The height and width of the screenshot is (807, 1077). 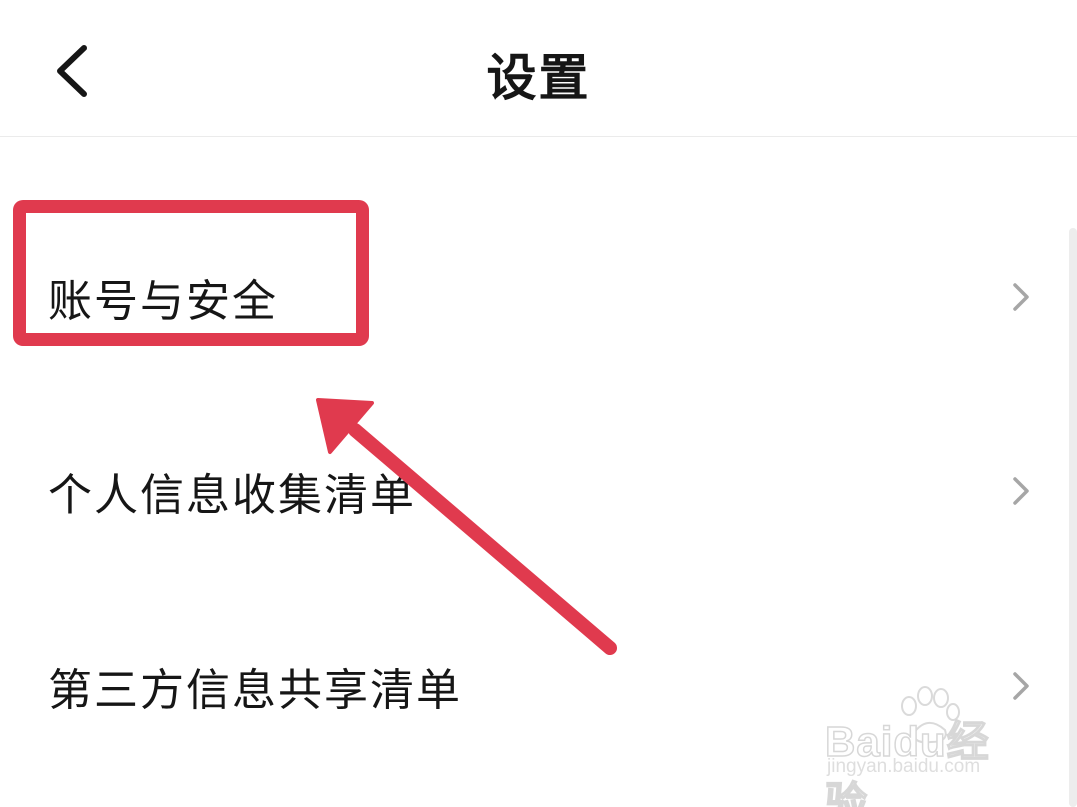 What do you see at coordinates (1073, 517) in the screenshot?
I see `scrollbar` at bounding box center [1073, 517].